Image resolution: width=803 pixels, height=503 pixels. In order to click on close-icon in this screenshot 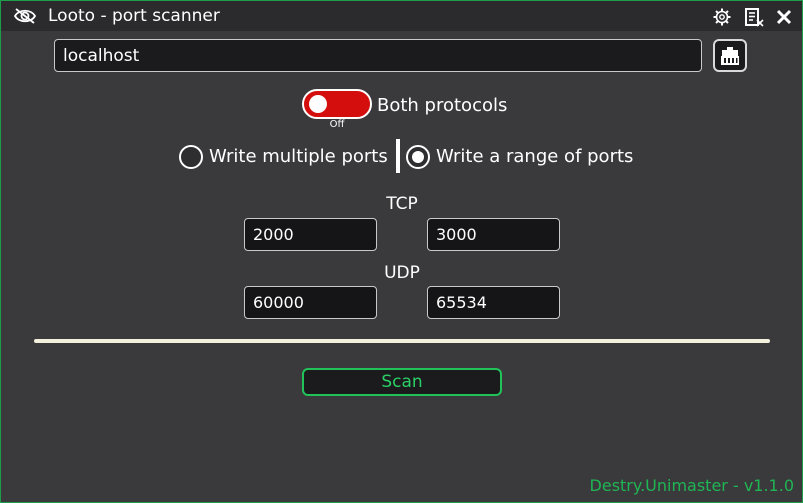, I will do `click(784, 17)`.